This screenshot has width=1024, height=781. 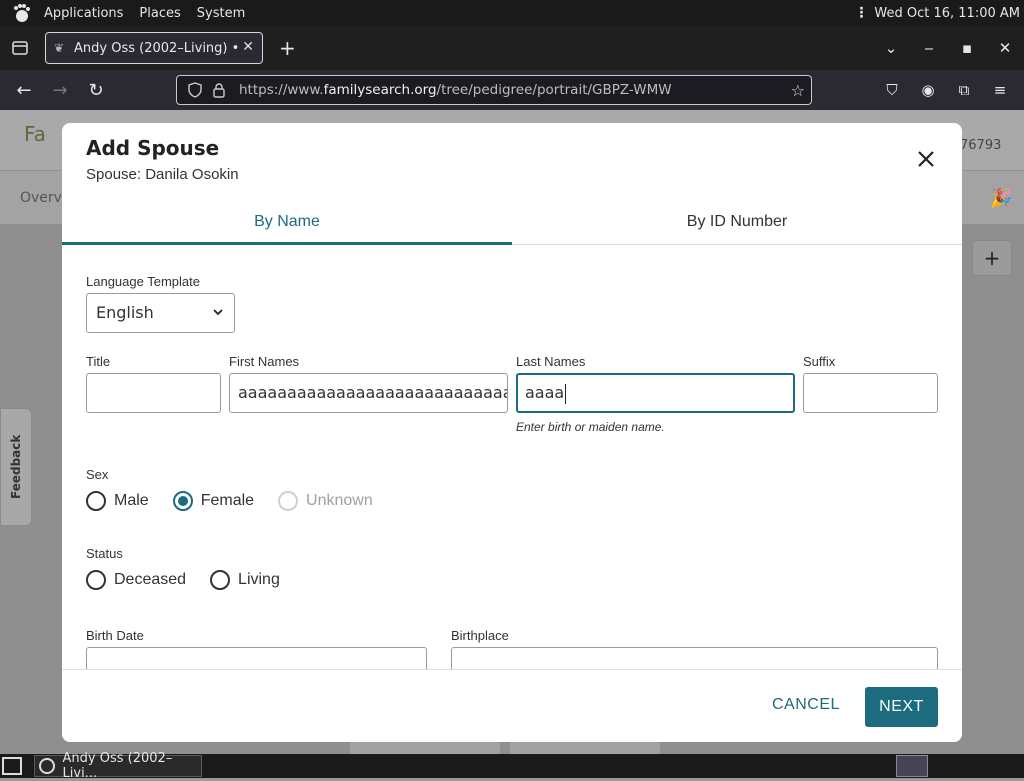 I want to click on vertical-dots-icon: ⋮, so click(x=861, y=13).